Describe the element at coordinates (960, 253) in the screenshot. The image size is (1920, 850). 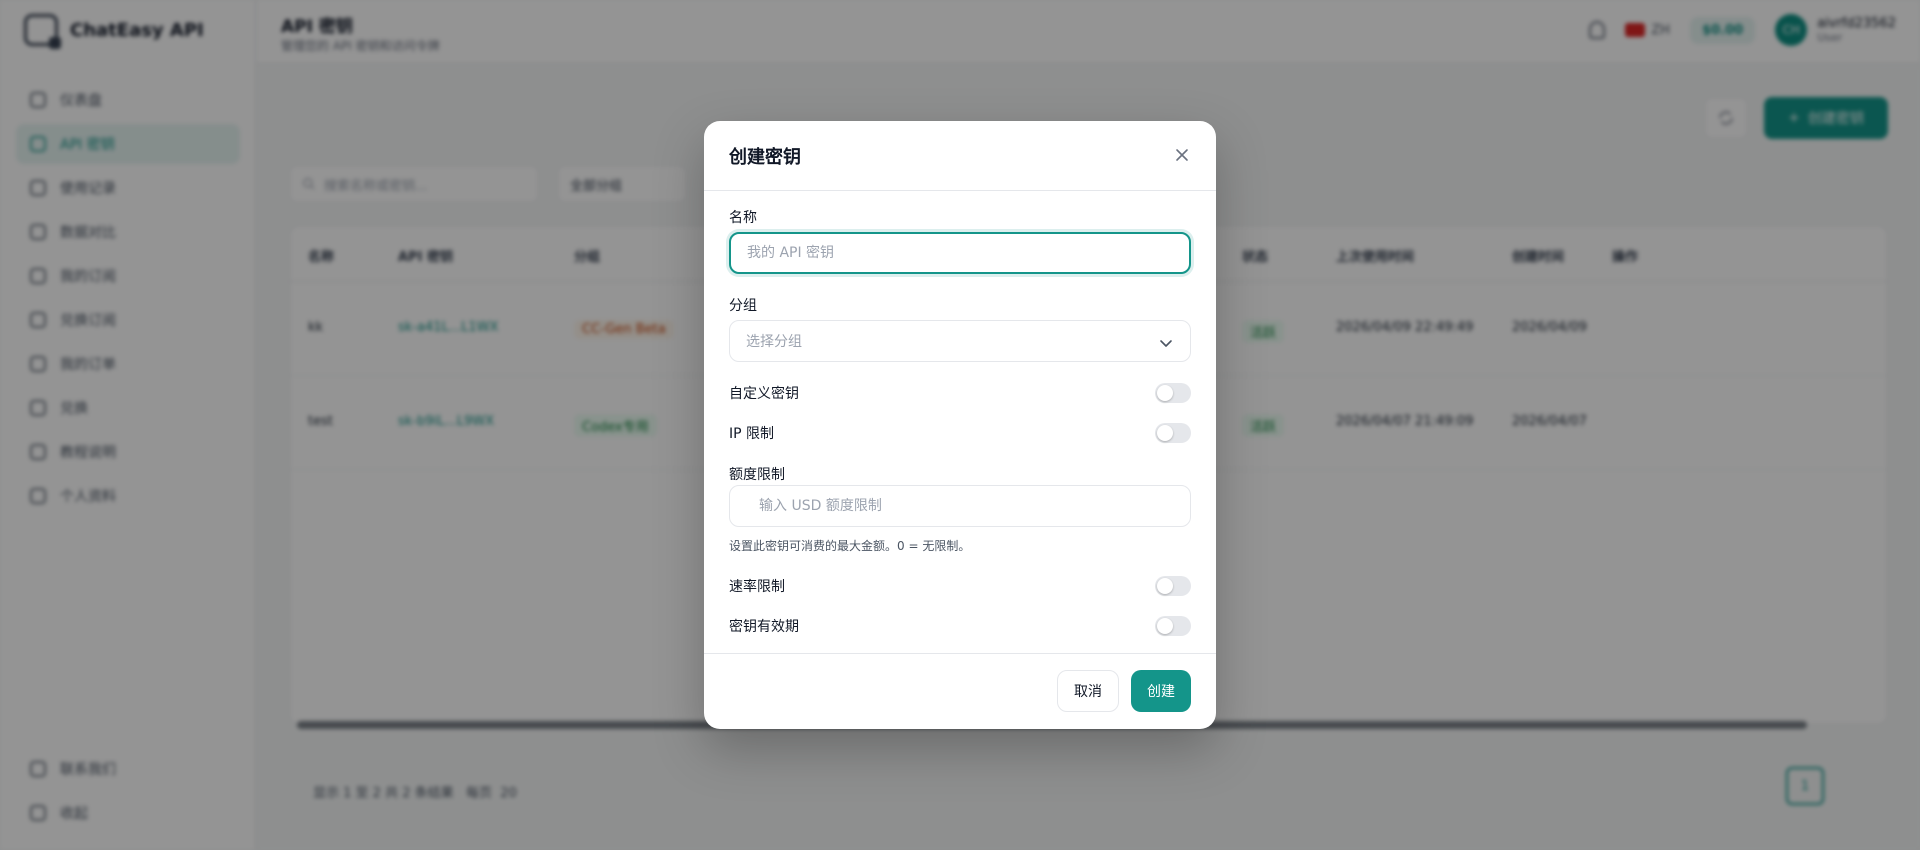
I see `name-input` at that location.